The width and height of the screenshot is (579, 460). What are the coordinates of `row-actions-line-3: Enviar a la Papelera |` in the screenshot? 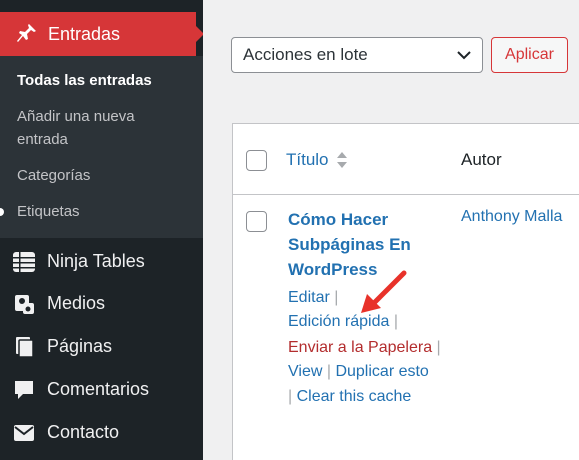 It's located at (364, 348).